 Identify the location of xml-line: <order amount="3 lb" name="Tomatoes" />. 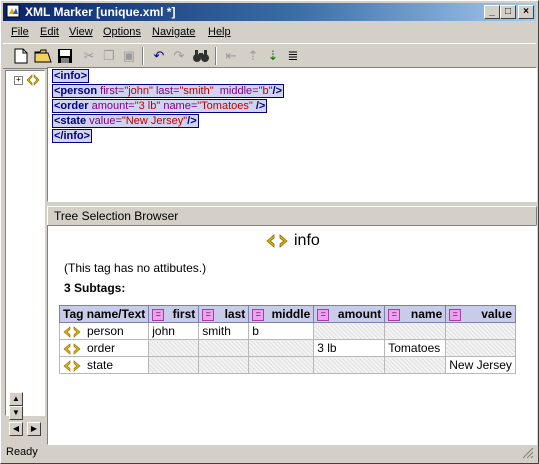
(160, 107).